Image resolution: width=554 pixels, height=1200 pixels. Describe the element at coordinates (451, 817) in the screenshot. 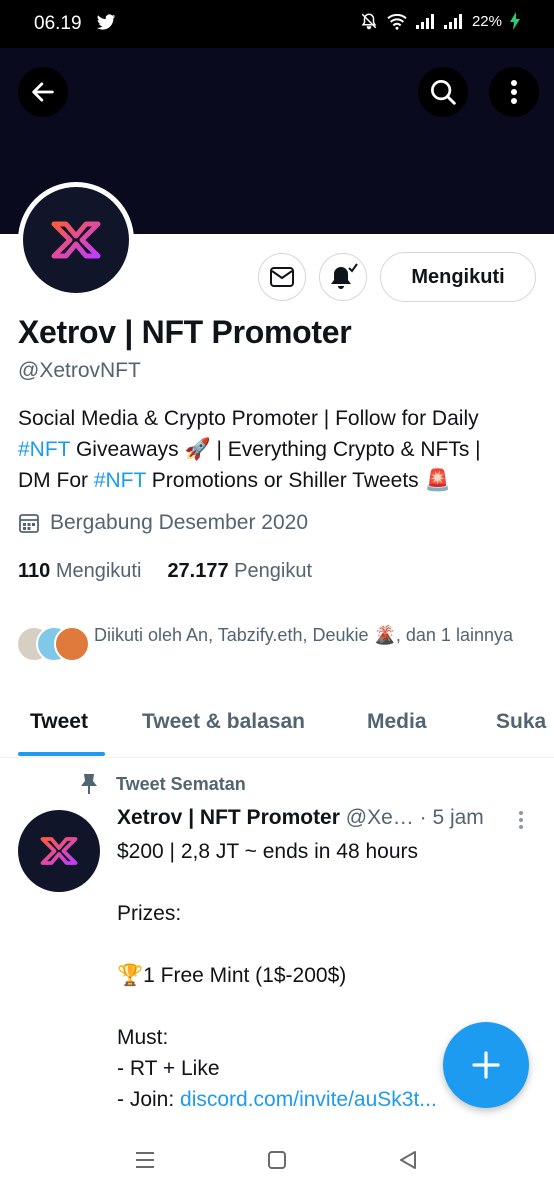

I see `tweet-time: · 5 jam` at that location.